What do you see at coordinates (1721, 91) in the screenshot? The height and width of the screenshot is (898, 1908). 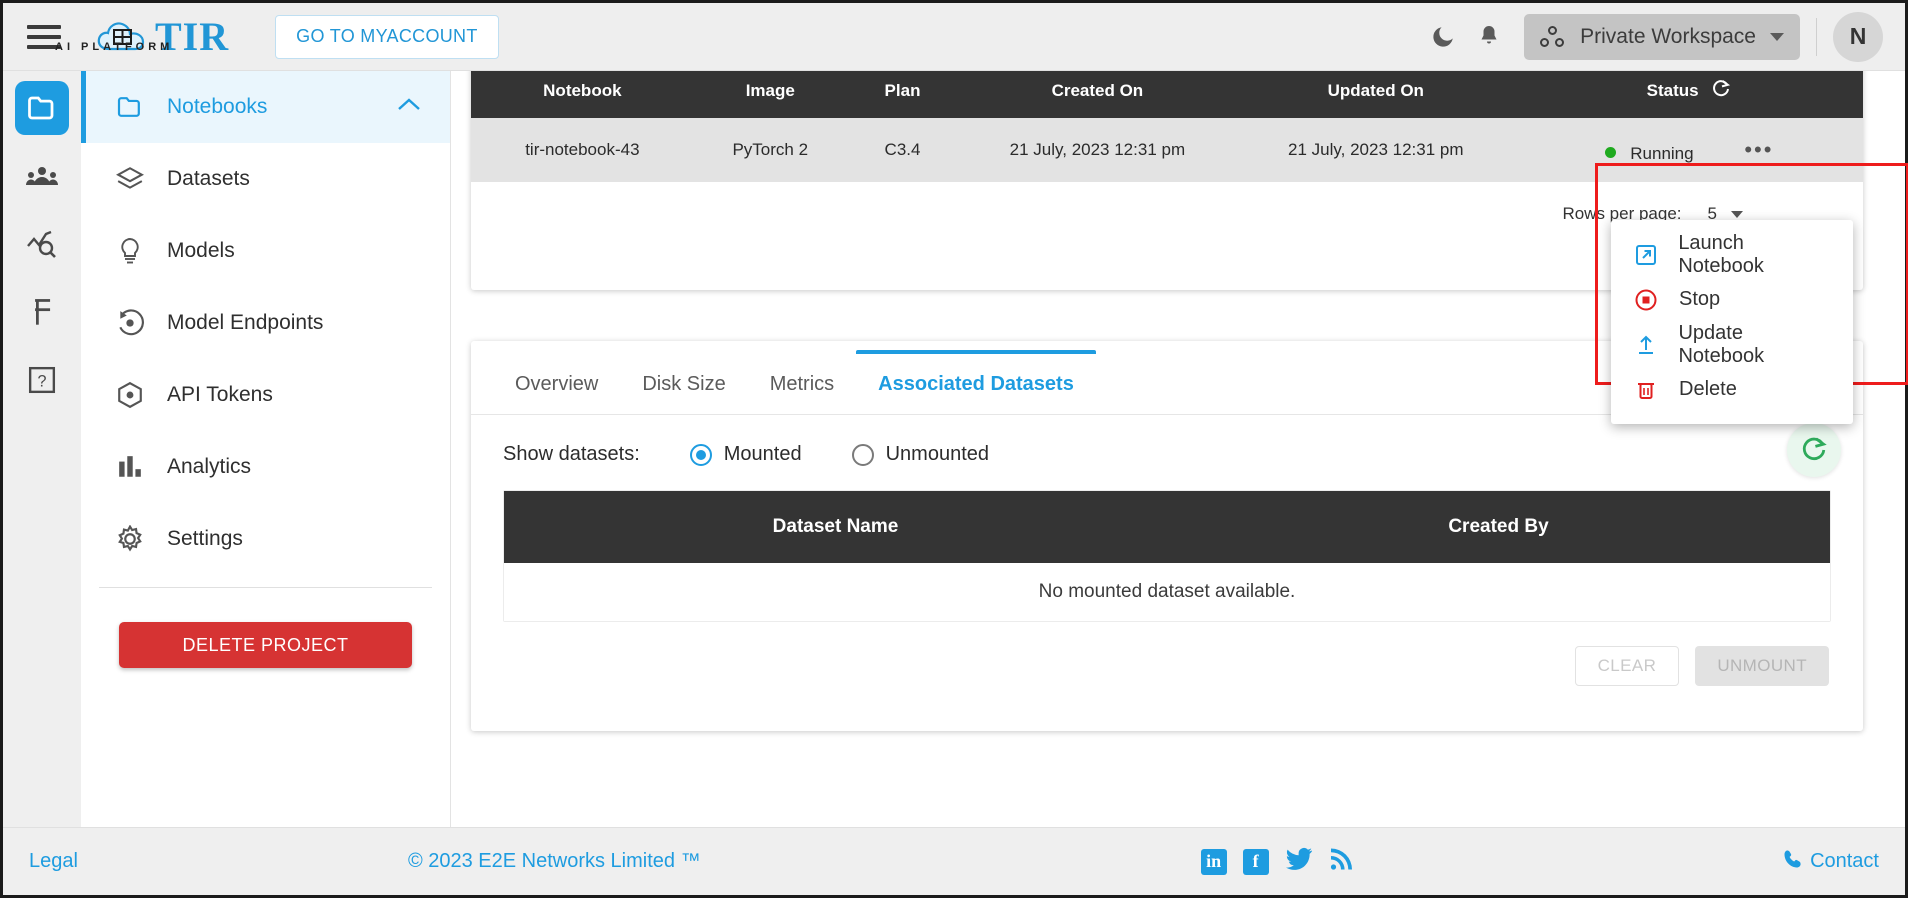 I see `refresh-icon` at bounding box center [1721, 91].